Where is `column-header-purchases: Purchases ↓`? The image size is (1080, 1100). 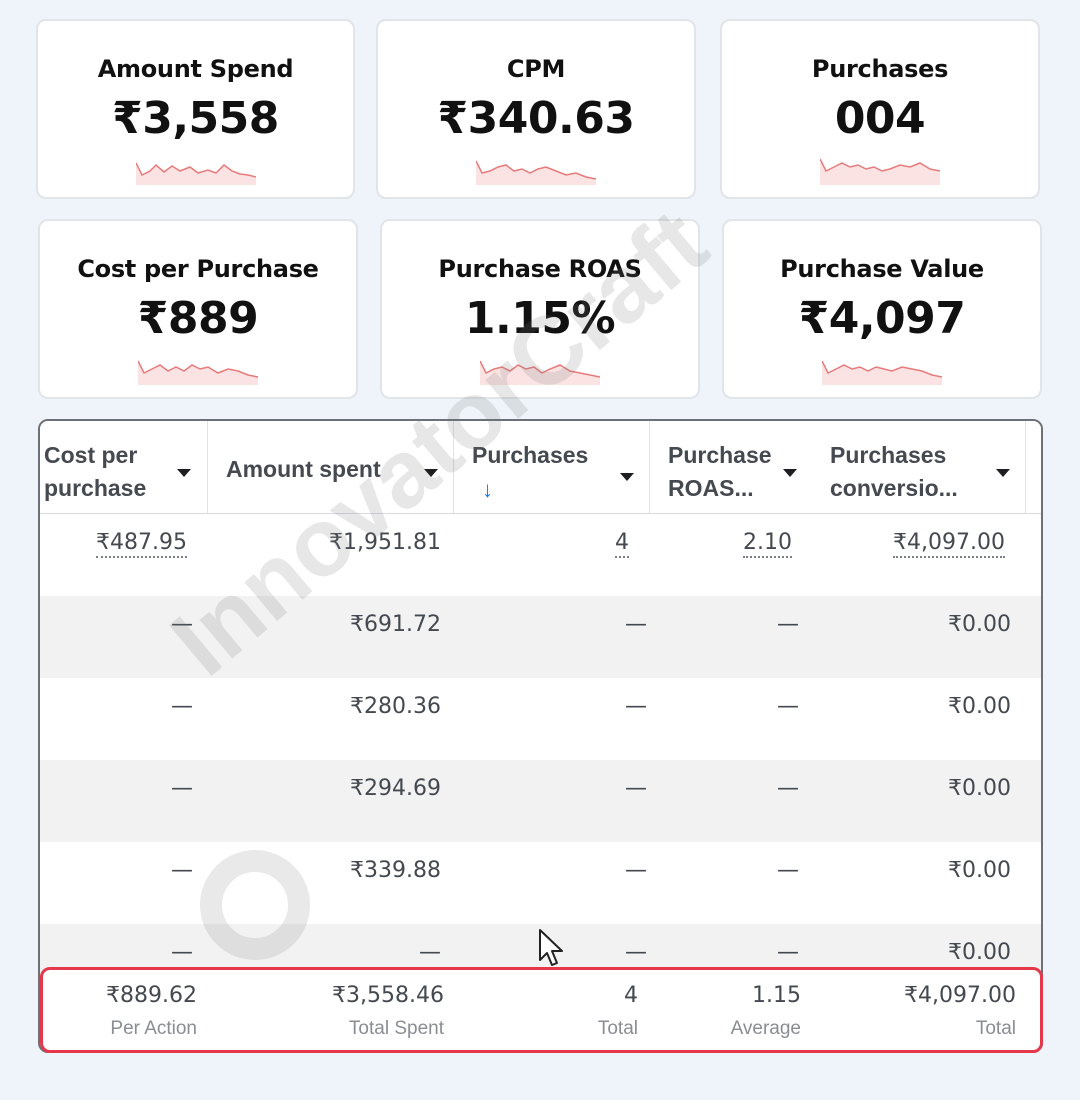
column-header-purchases: Purchases ↓ is located at coordinates (552, 467).